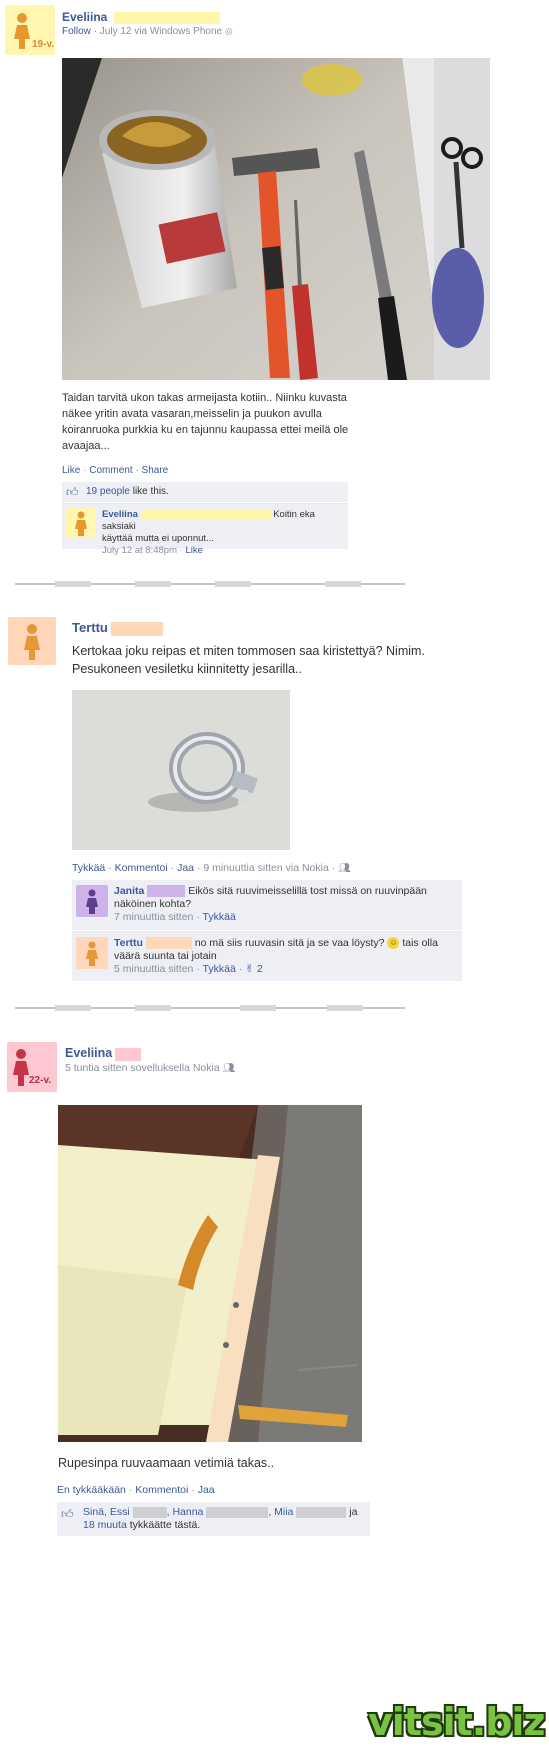 This screenshot has height=1756, width=549. Describe the element at coordinates (154, 969) in the screenshot. I see `comment-time: 5 minuuttia sitten` at that location.